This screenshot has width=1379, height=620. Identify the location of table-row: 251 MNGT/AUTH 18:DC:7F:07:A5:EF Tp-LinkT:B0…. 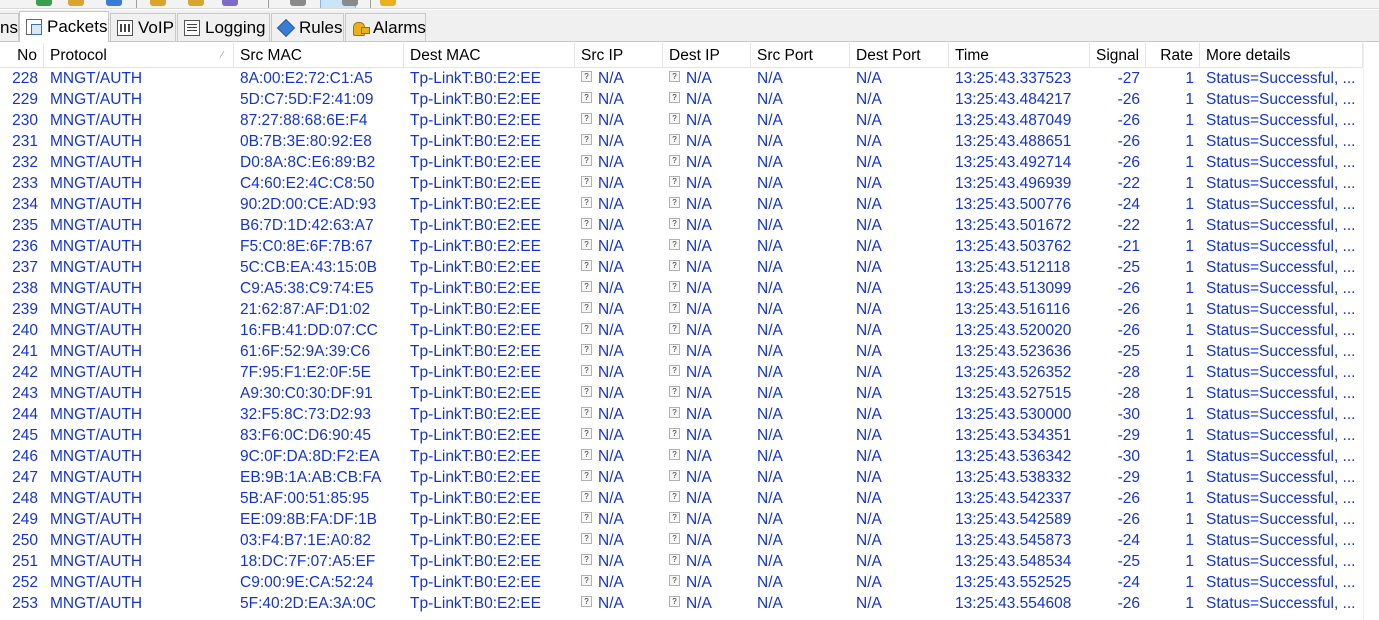
(689, 561).